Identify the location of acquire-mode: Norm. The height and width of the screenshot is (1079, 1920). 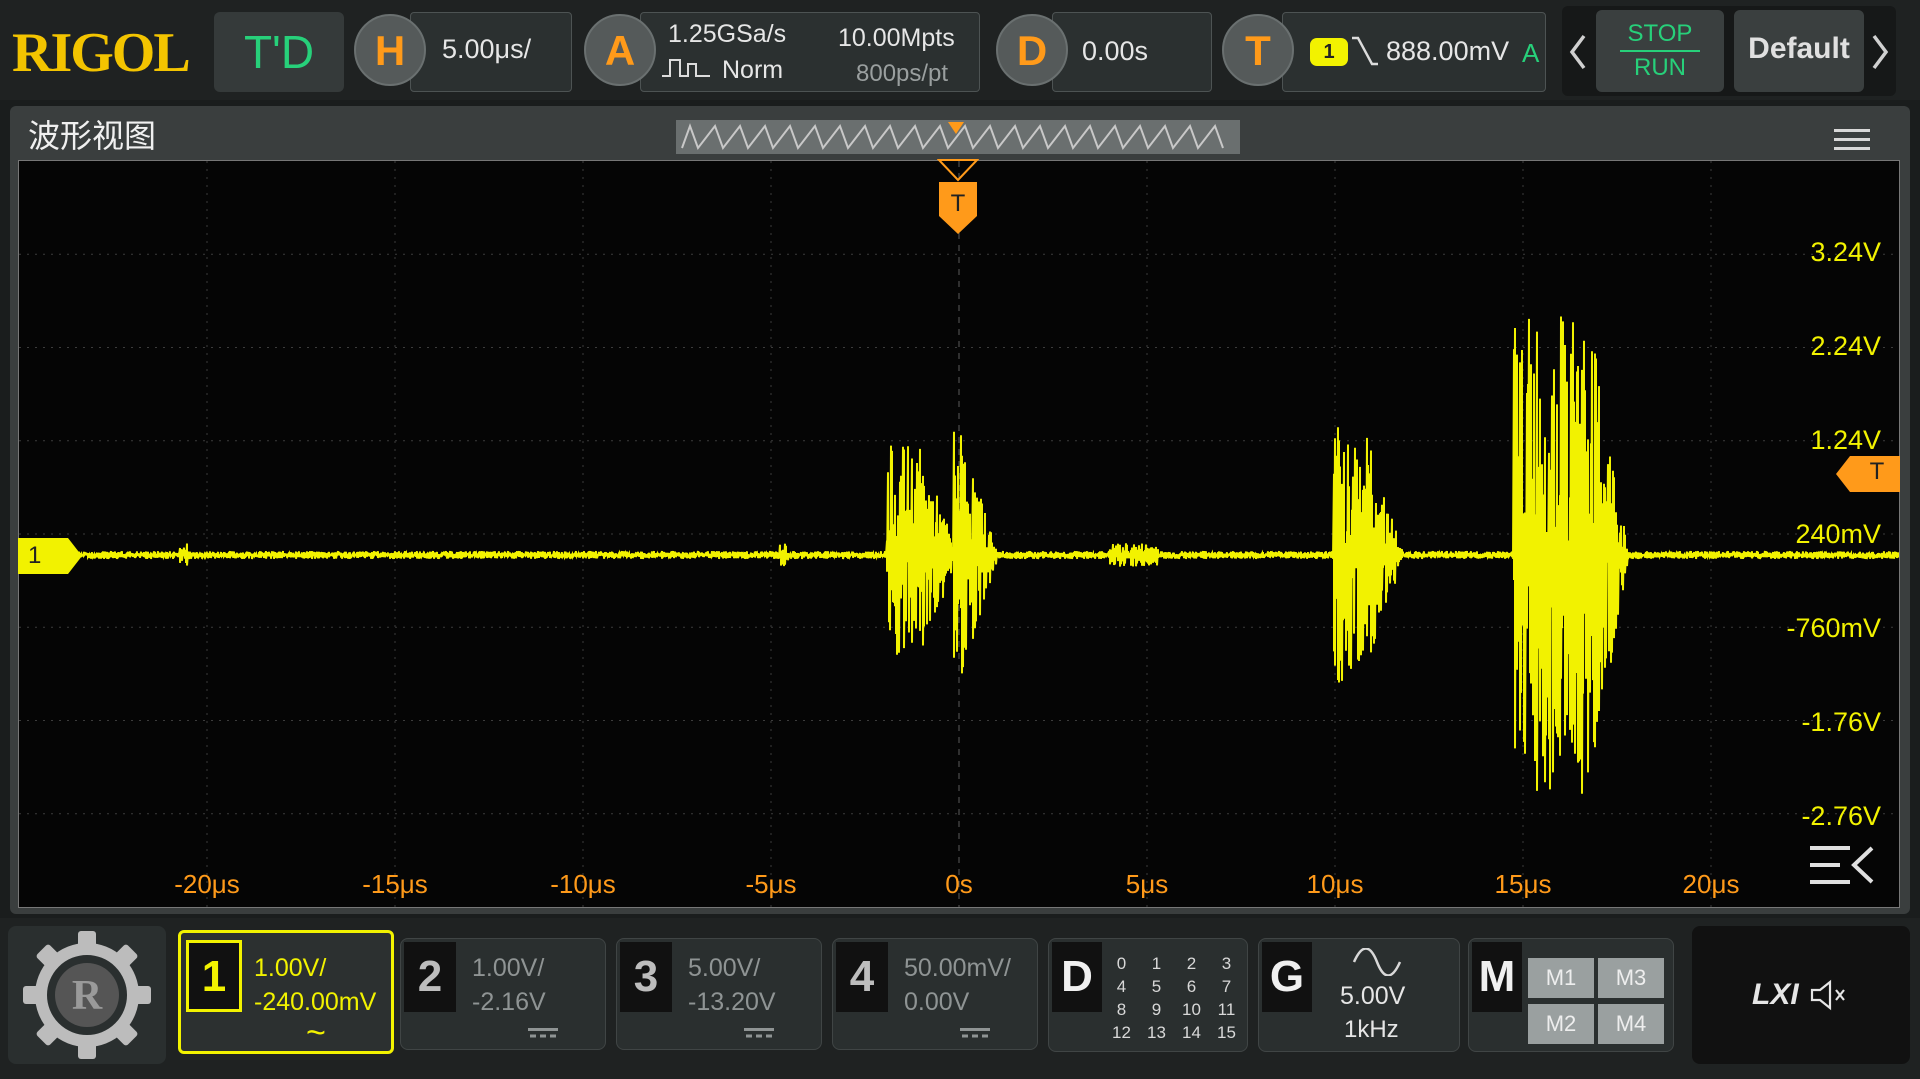
(753, 70).